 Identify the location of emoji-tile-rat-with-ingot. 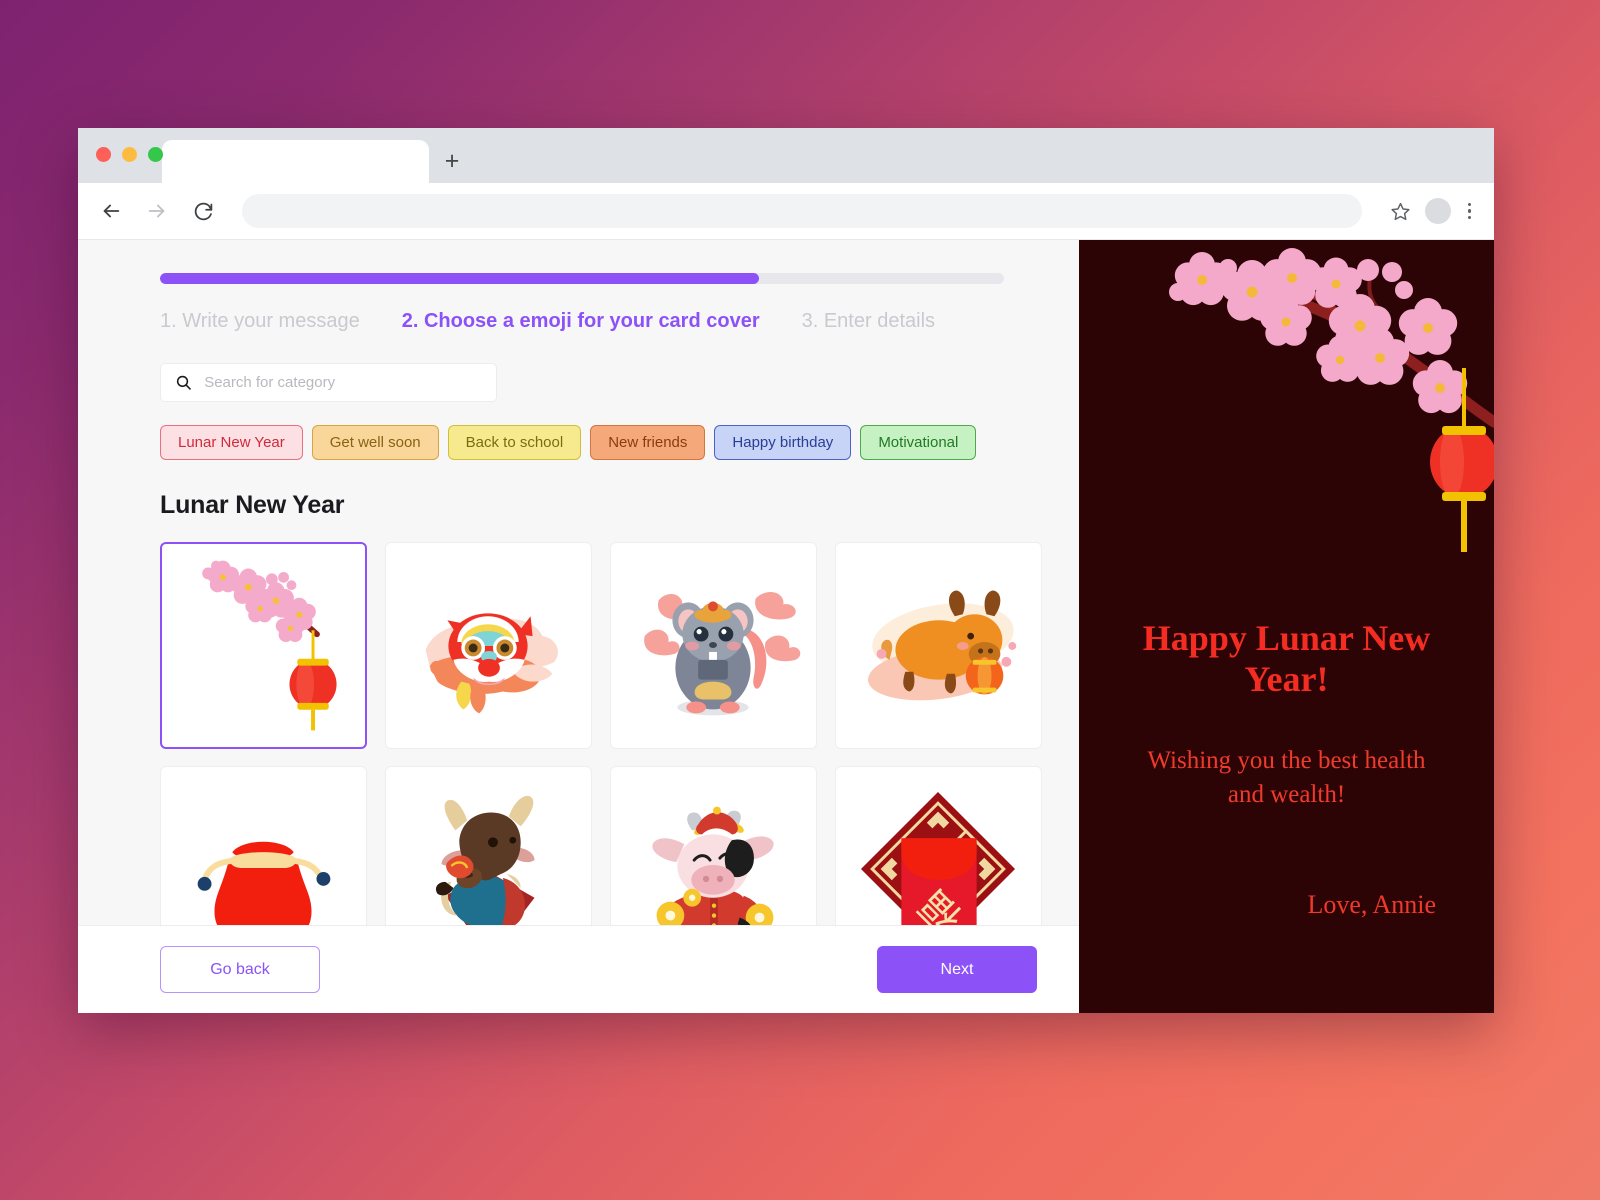
(713, 645).